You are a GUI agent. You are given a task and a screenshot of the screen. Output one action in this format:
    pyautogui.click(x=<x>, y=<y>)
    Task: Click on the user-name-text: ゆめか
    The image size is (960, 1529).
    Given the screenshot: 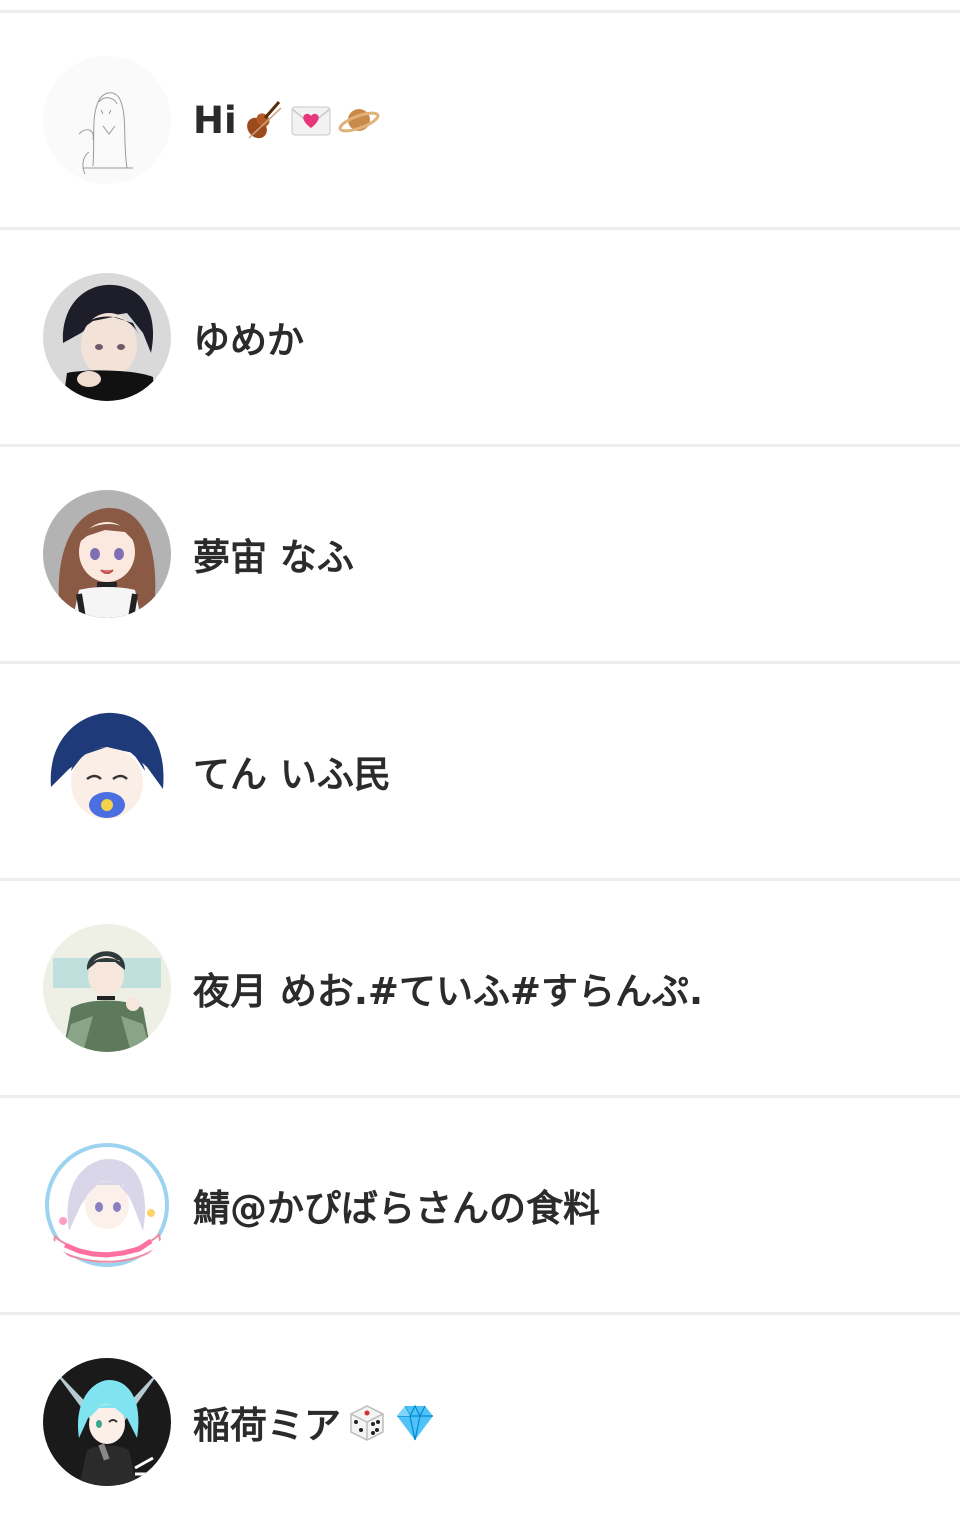 What is the action you would take?
    pyautogui.click(x=248, y=340)
    